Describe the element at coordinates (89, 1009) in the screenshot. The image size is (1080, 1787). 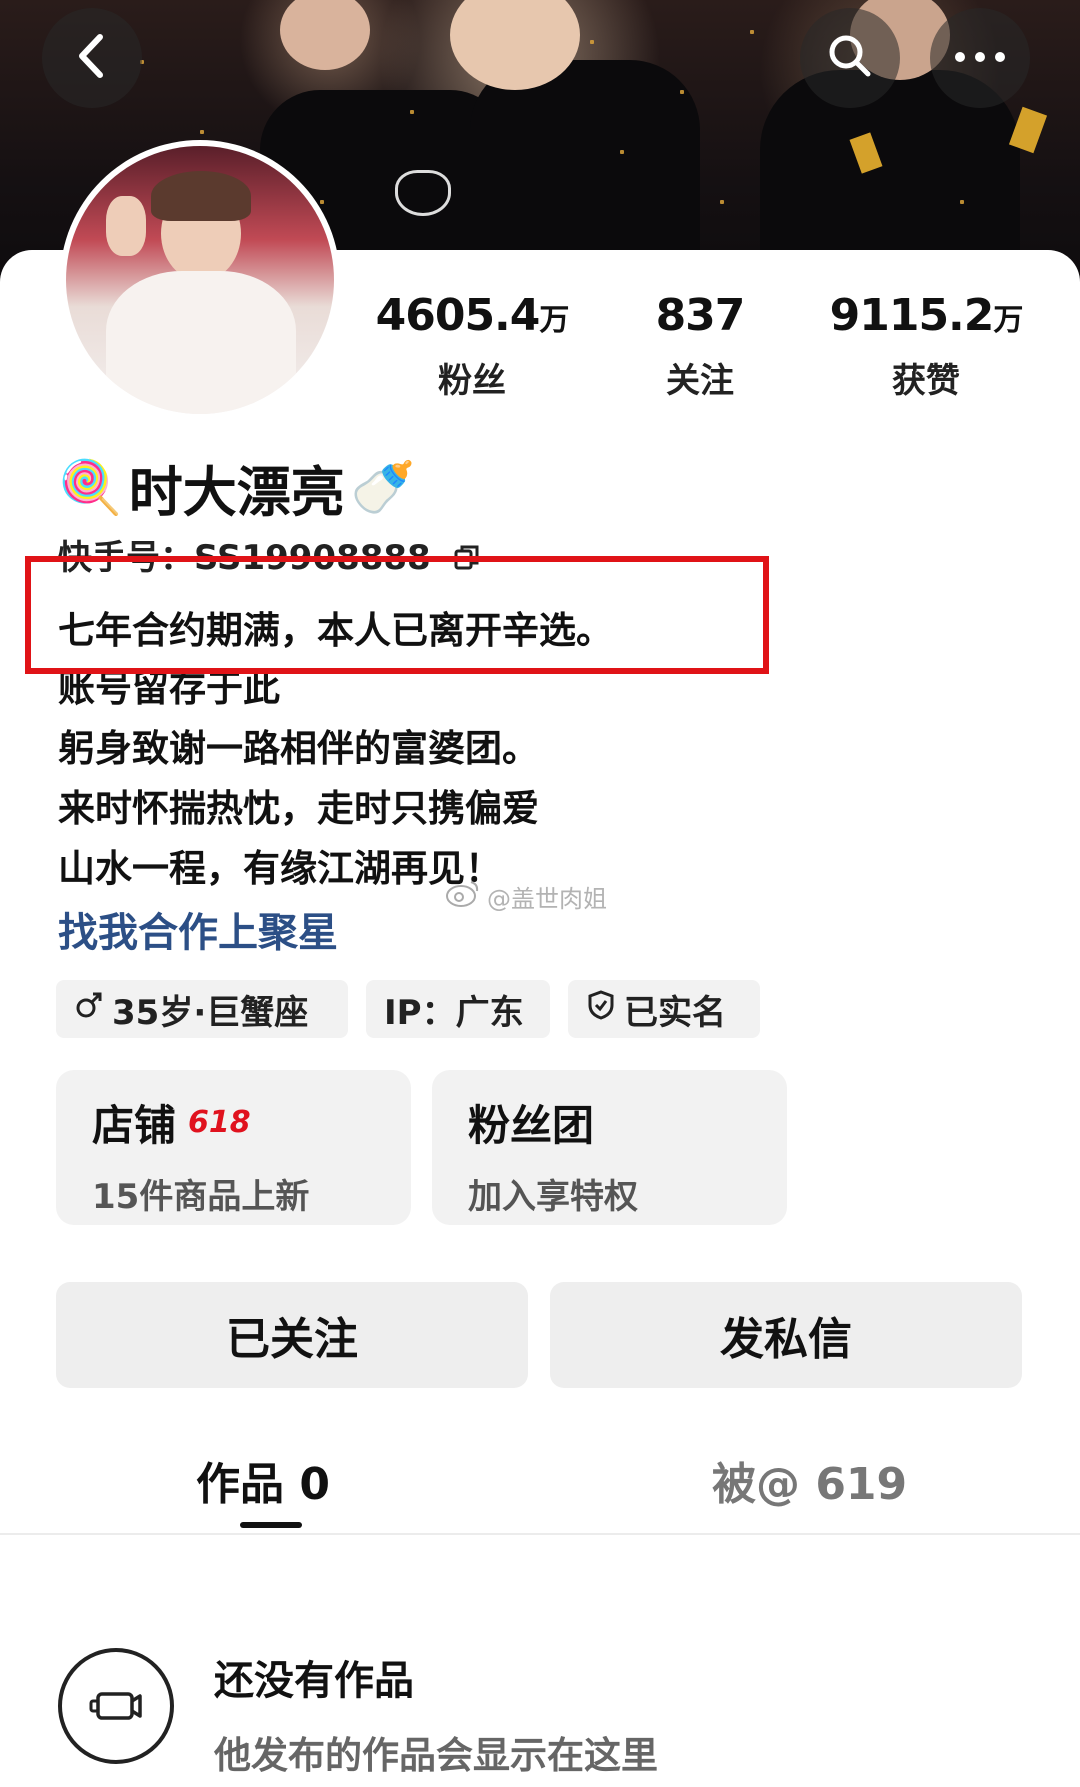
I see `male-icon` at that location.